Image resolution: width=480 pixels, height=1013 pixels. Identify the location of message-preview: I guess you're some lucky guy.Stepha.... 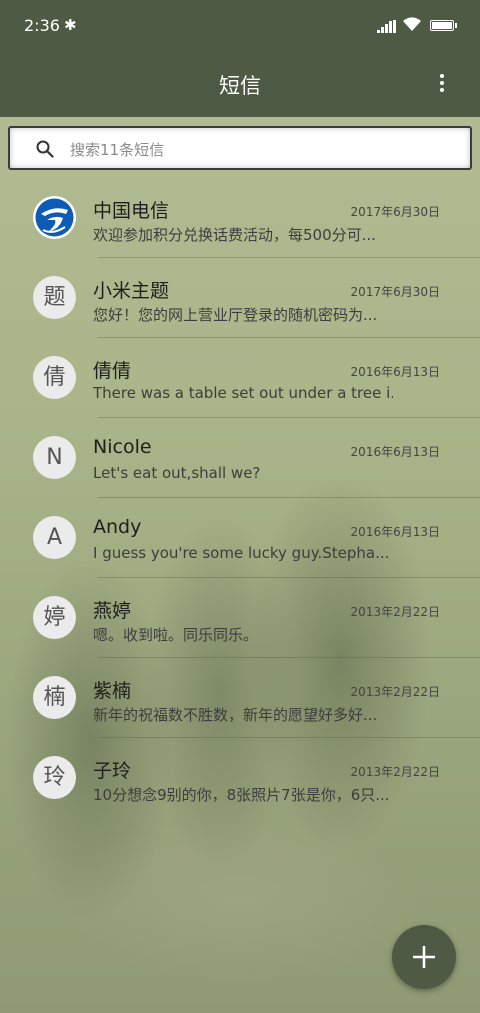
(241, 553).